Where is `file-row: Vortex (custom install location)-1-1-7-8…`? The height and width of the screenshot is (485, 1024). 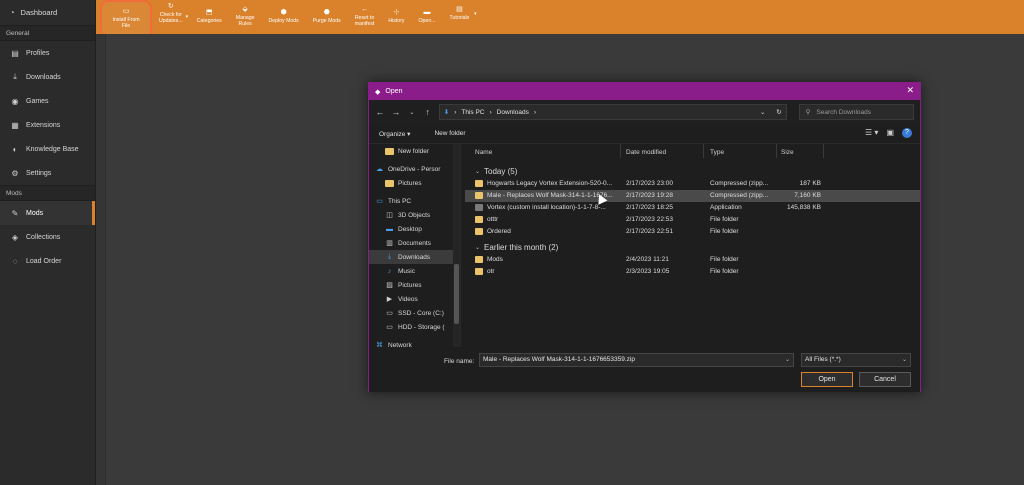 file-row: Vortex (custom install location)-1-1-7-8… is located at coordinates (692, 208).